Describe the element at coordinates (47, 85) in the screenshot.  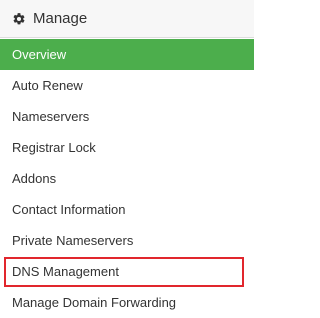
I see `menu-item-label: Auto Renew` at that location.